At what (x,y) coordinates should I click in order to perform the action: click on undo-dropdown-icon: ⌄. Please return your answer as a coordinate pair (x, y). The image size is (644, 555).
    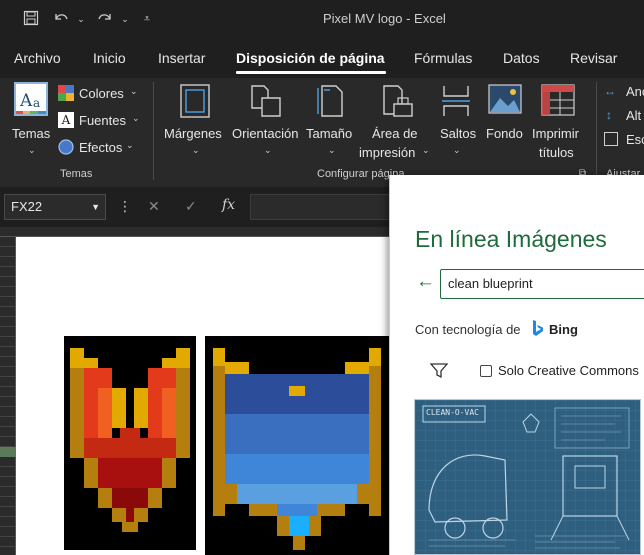
    Looking at the image, I should click on (81, 19).